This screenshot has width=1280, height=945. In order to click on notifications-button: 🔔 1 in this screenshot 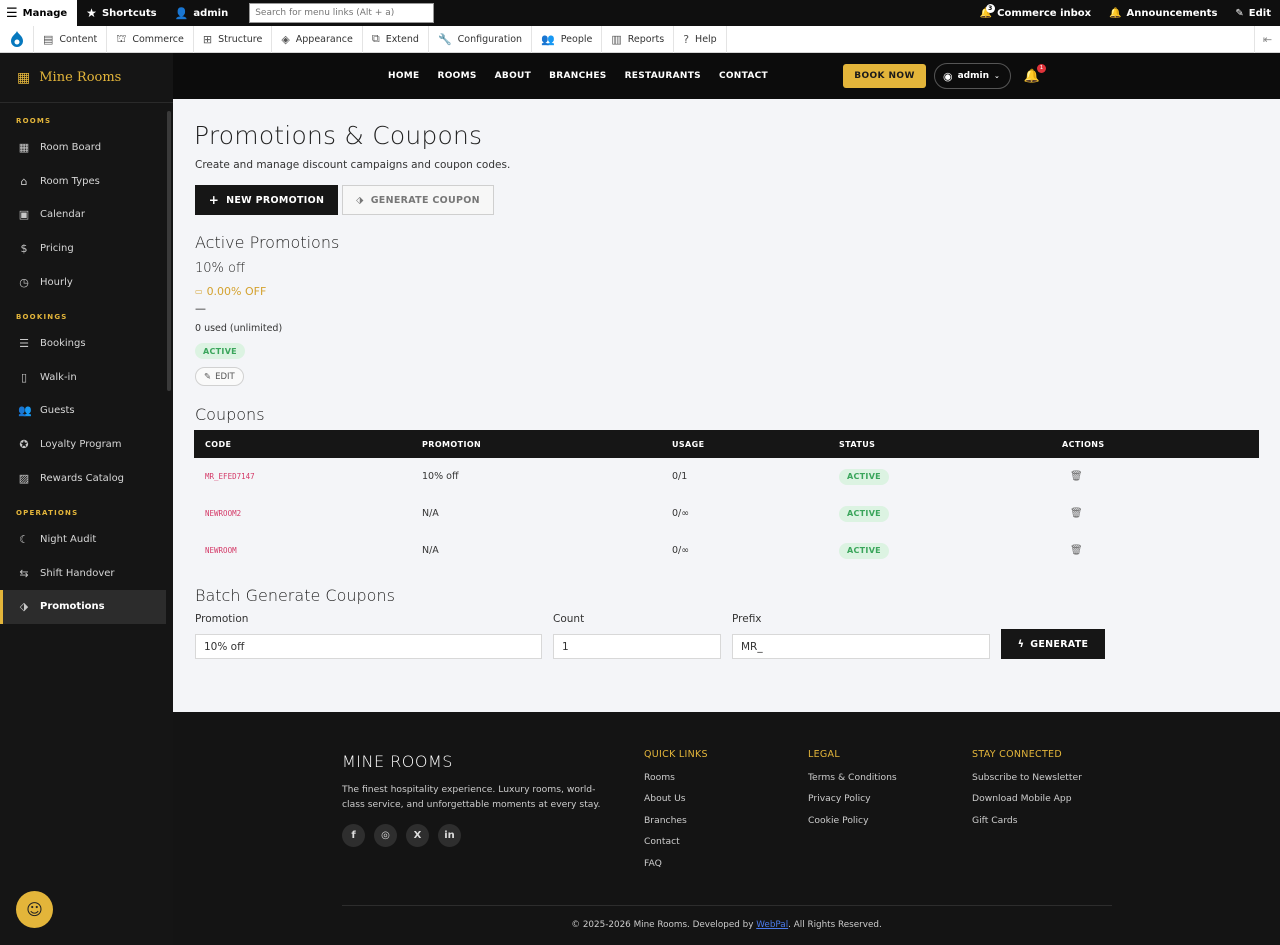, I will do `click(1035, 73)`.